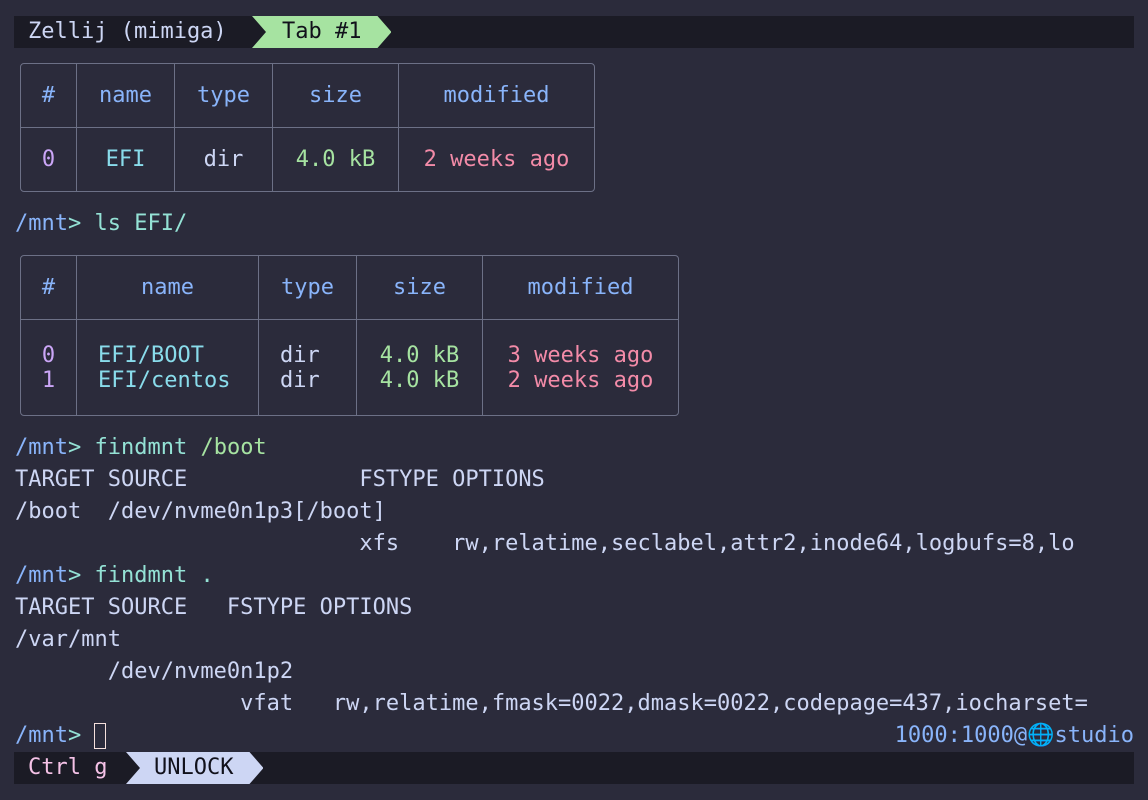  Describe the element at coordinates (1014, 735) in the screenshot. I see `right-prompt: 1000:1000@🌐studio` at that location.